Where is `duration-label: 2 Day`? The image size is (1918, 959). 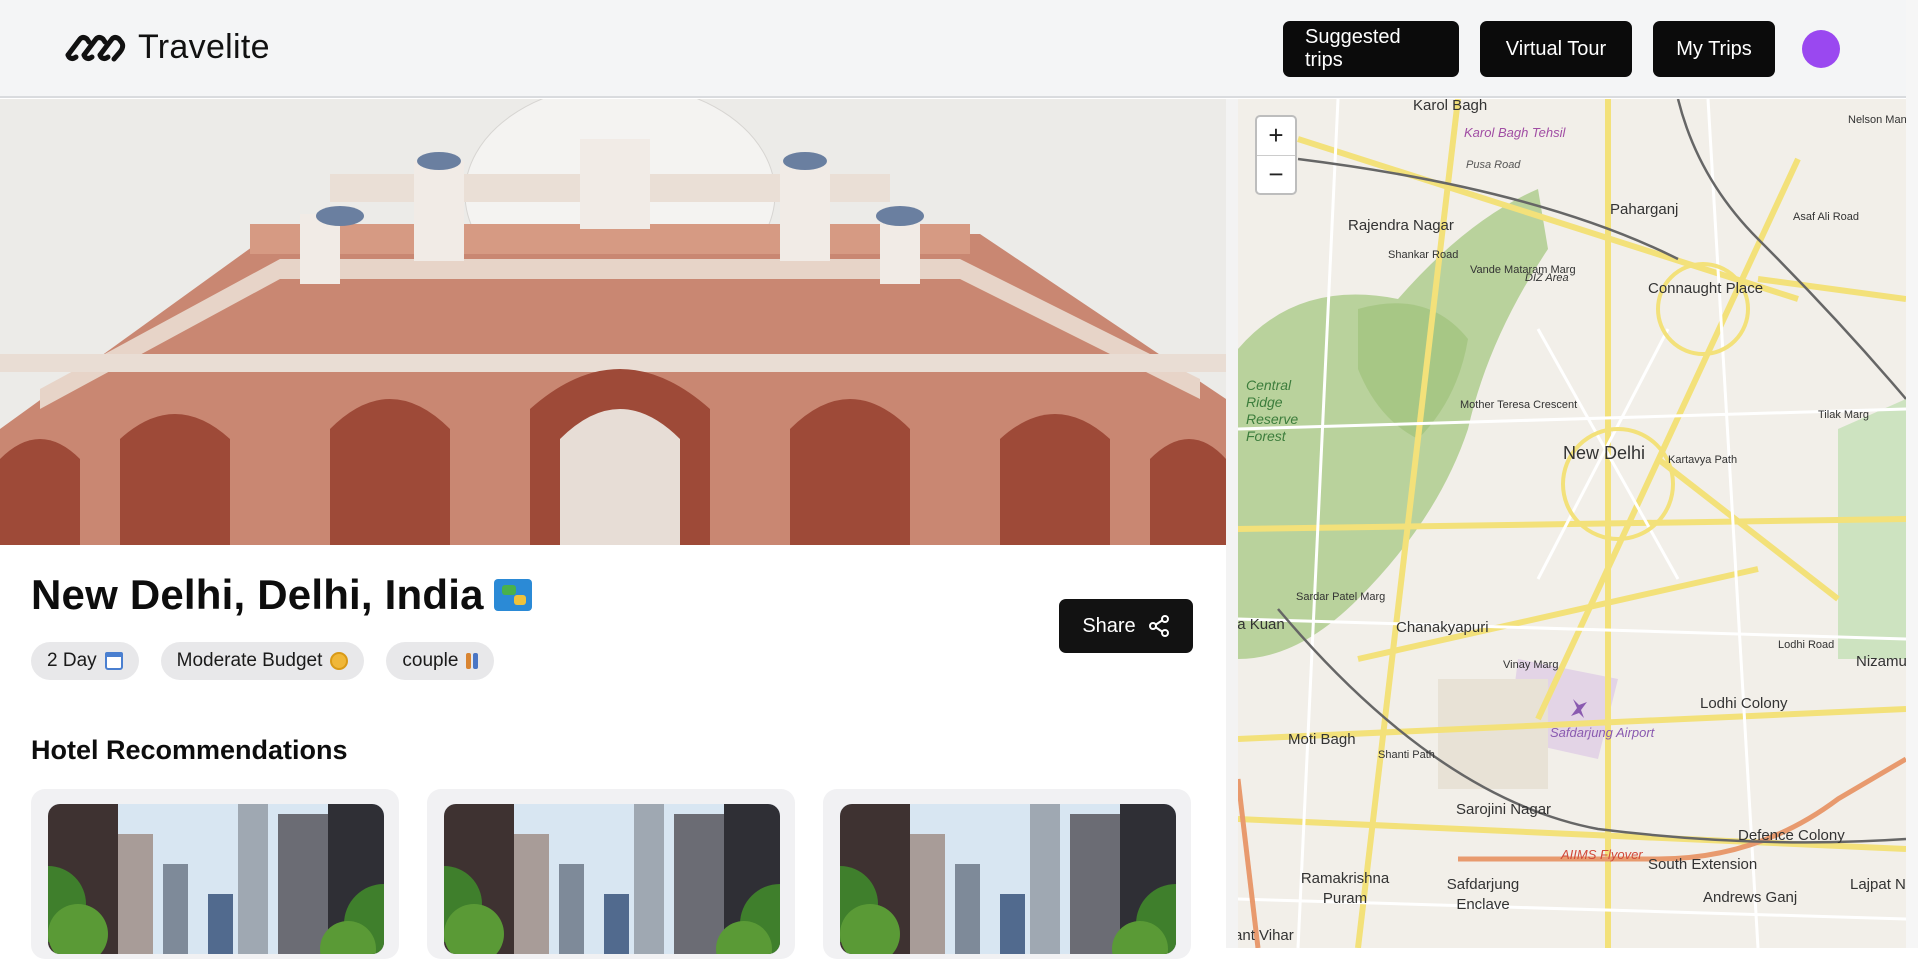 duration-label: 2 Day is located at coordinates (72, 660).